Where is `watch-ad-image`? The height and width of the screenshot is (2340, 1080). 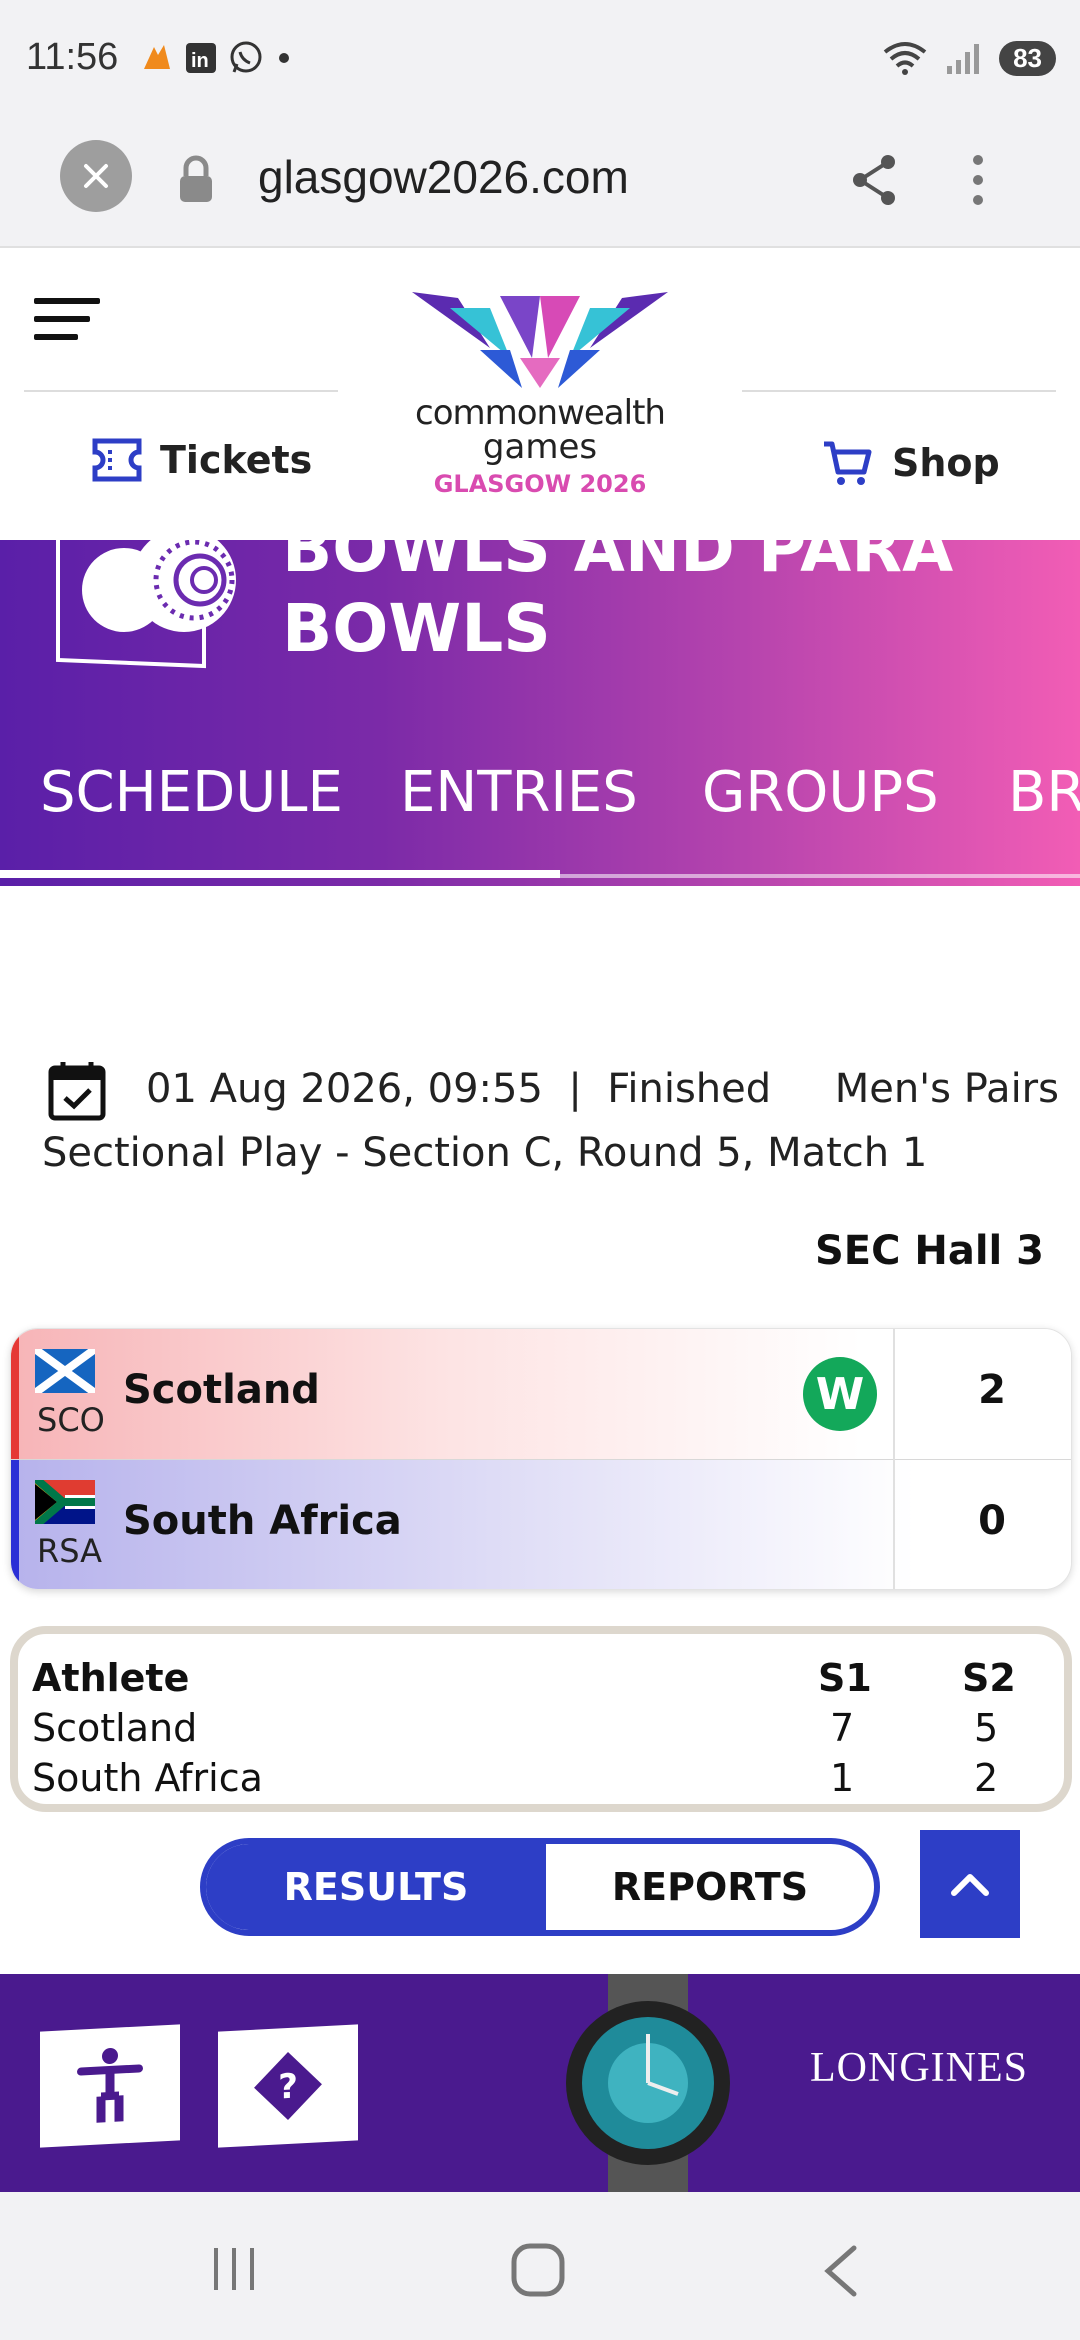
watch-ad-image is located at coordinates (648, 2083).